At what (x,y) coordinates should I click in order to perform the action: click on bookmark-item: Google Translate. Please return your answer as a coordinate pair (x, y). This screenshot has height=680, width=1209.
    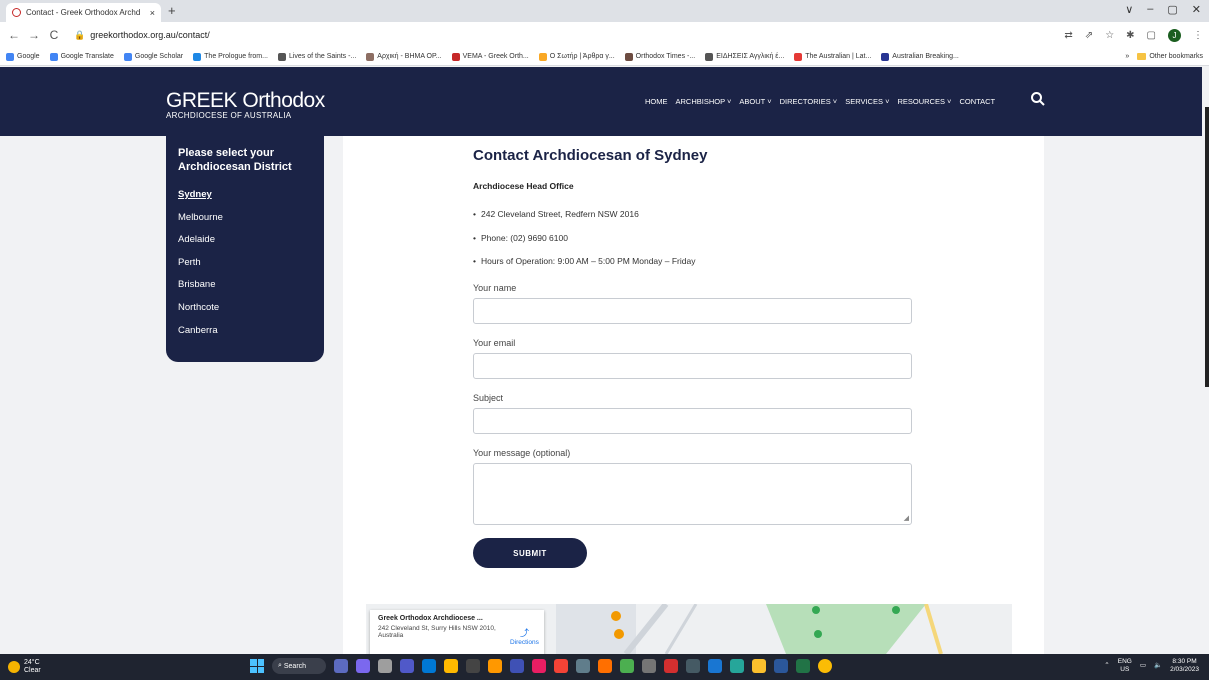
    Looking at the image, I should click on (81, 56).